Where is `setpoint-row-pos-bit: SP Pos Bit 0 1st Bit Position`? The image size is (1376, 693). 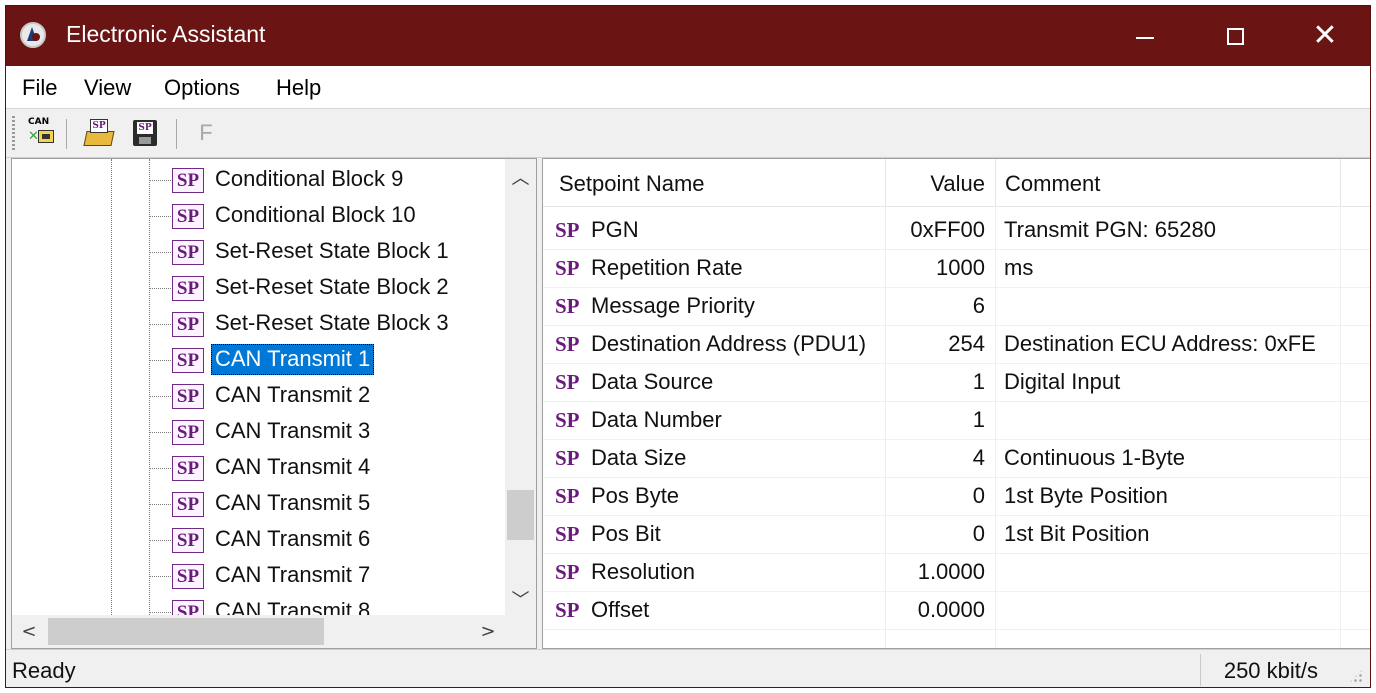
setpoint-row-pos-bit: SP Pos Bit 0 1st Bit Position is located at coordinates (956, 535).